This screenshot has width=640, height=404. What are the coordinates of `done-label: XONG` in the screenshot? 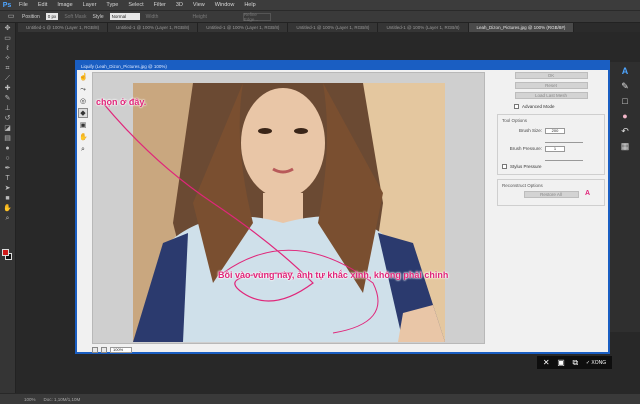 It's located at (599, 362).